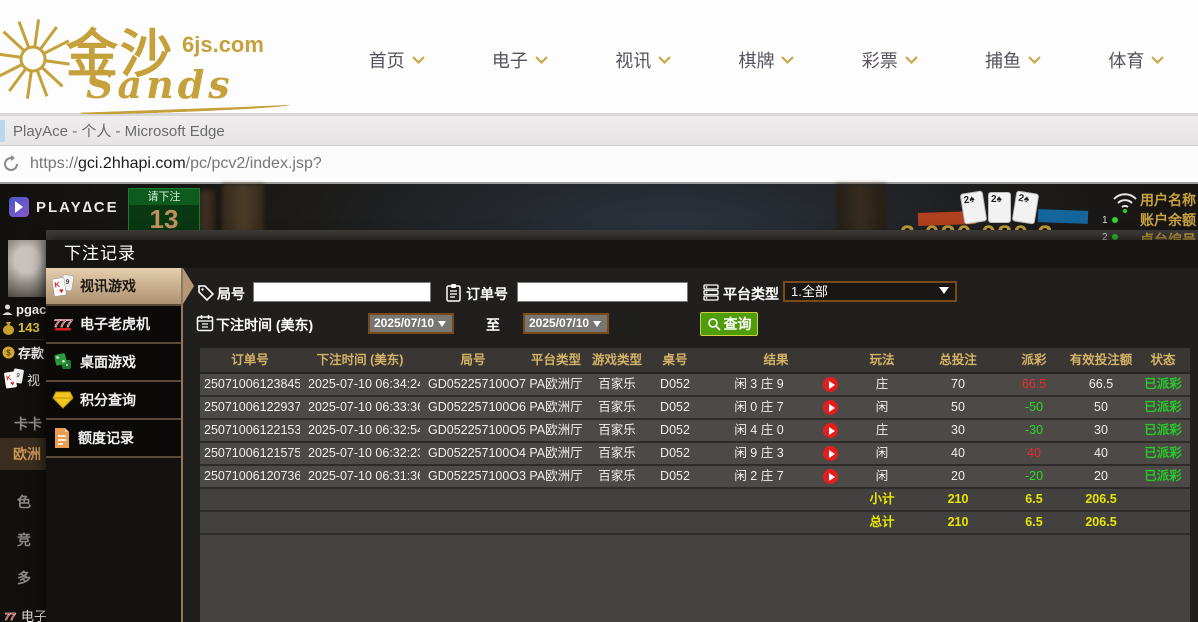 The height and width of the screenshot is (622, 1198). Describe the element at coordinates (24, 502) in the screenshot. I see `lobby-item-color: 色` at that location.